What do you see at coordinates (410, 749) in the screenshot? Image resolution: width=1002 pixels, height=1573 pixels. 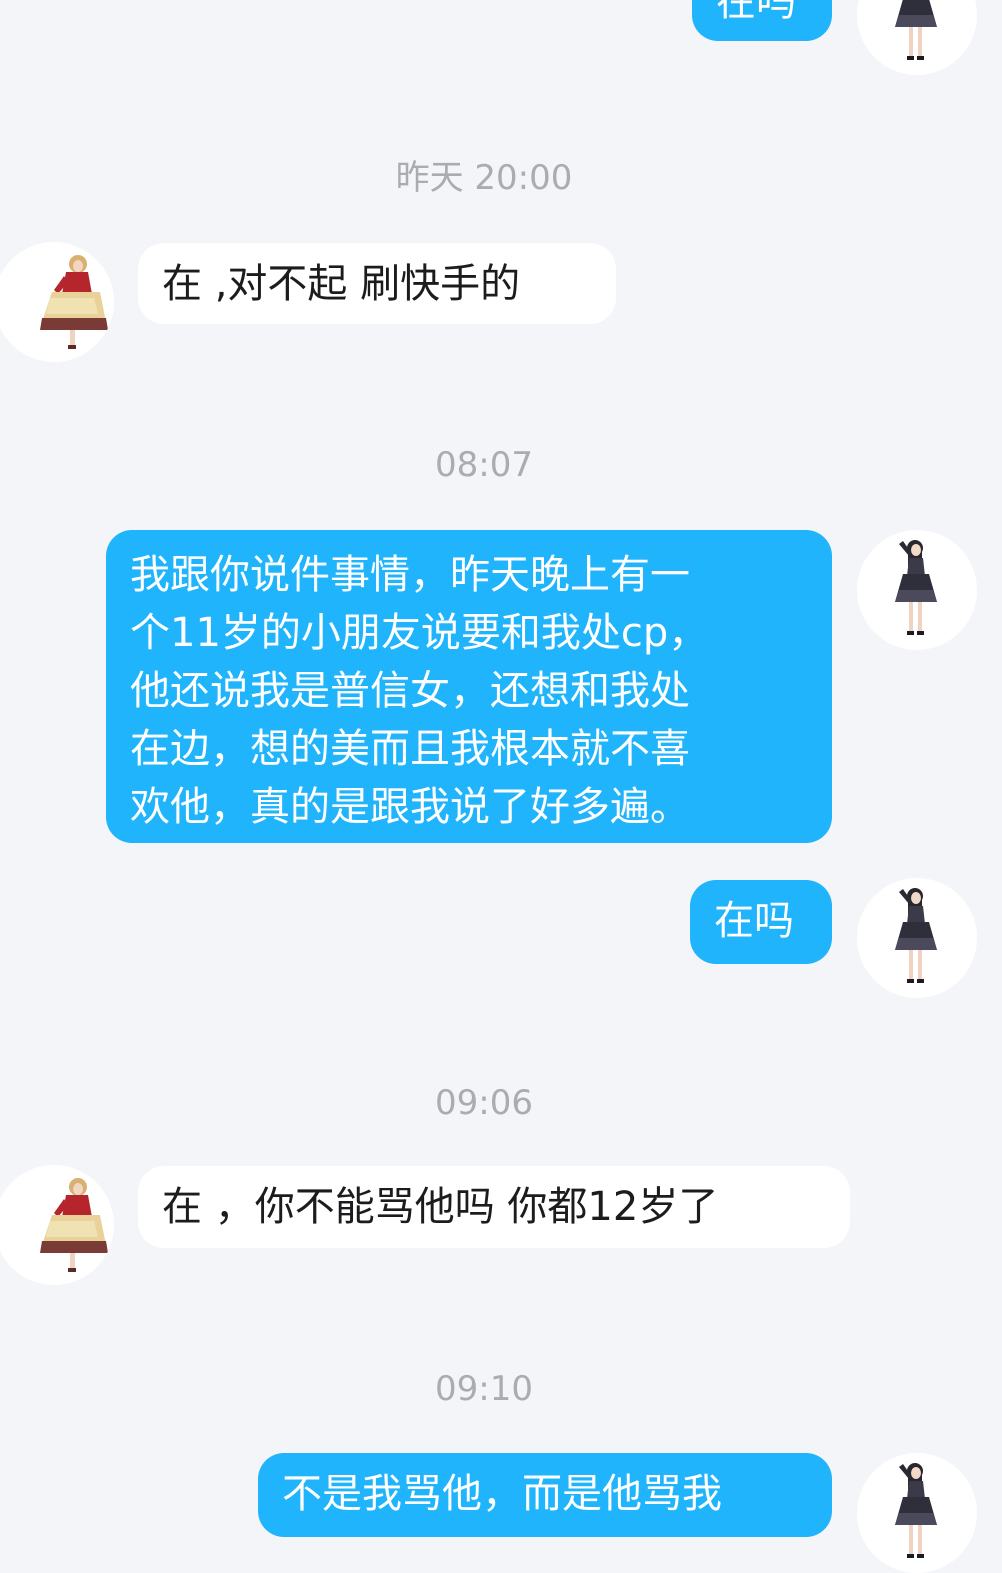 I see `message-text-line: 在边，想的美而且我根本就不喜` at bounding box center [410, 749].